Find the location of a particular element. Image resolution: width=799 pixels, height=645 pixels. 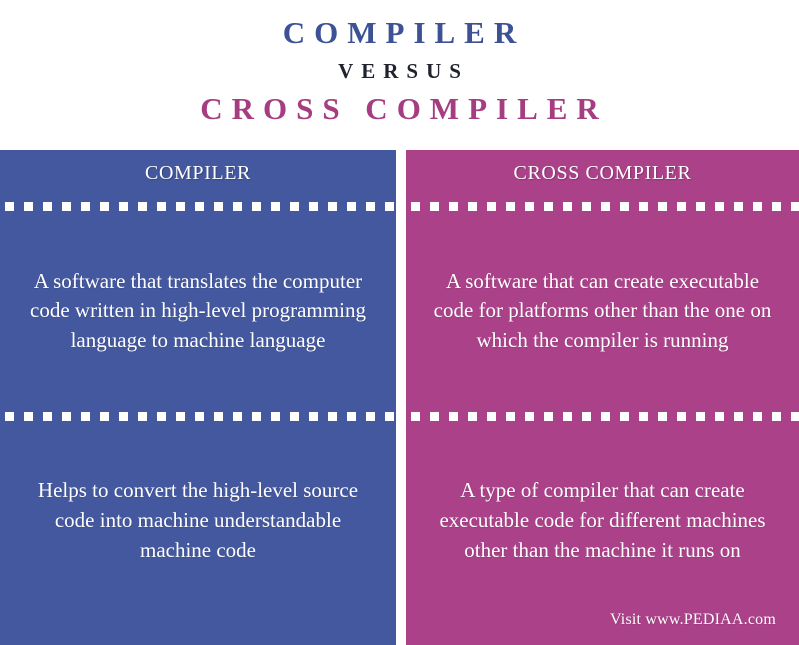

title-line-compiler: COMPILER is located at coordinates (404, 32).